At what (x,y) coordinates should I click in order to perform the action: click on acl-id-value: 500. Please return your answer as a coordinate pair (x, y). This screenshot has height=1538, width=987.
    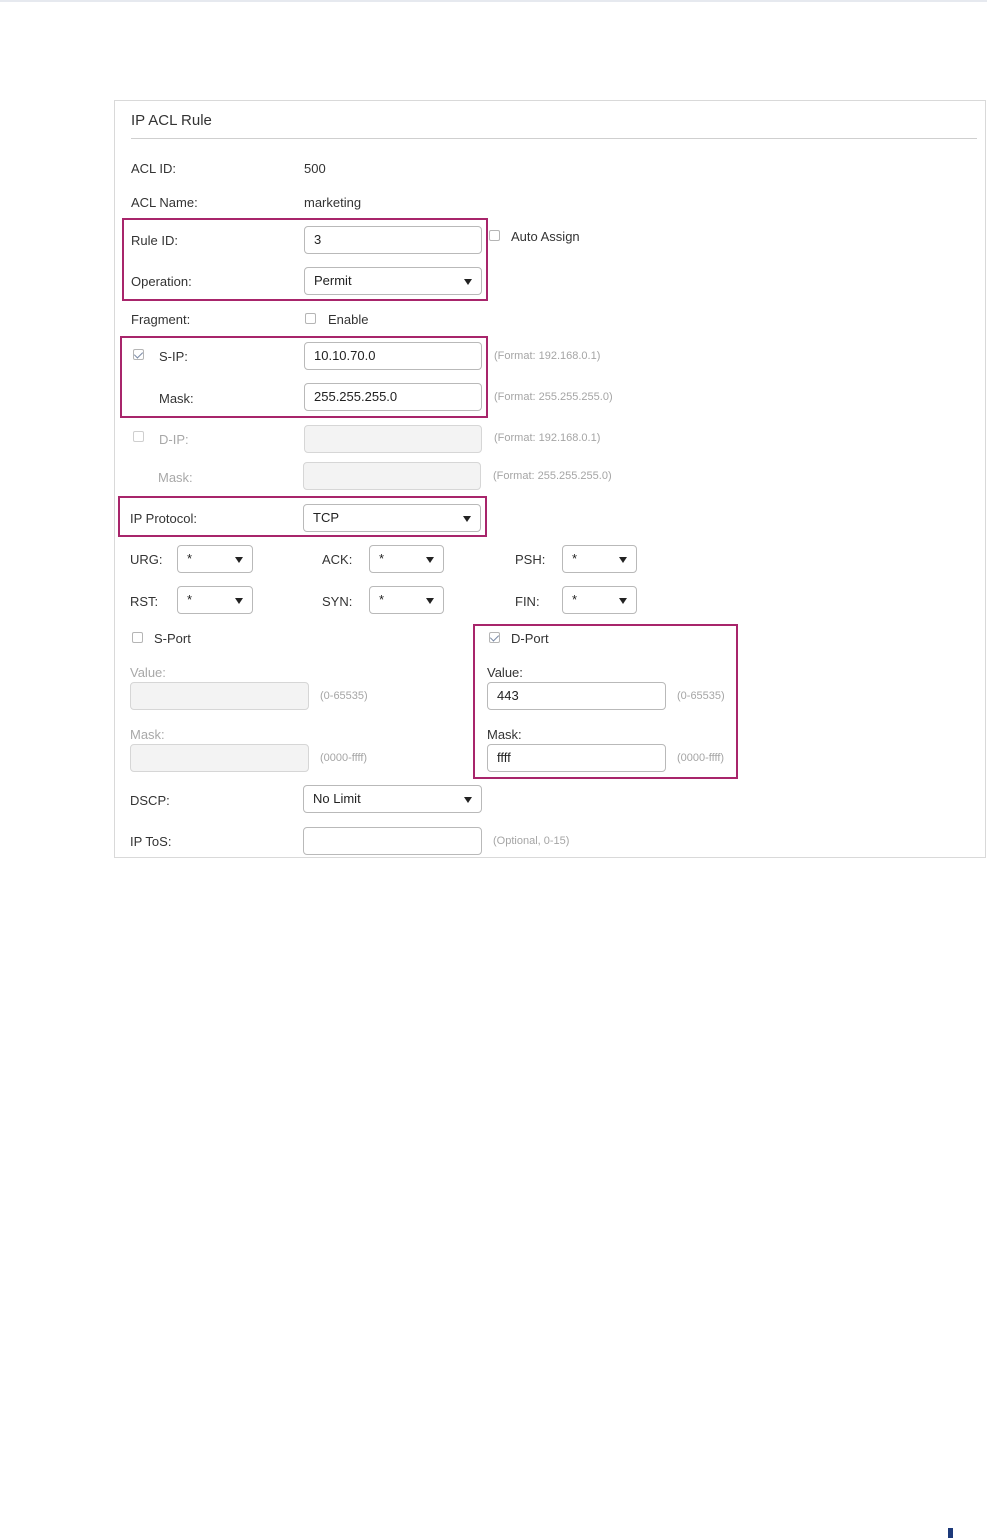
    Looking at the image, I should click on (315, 168).